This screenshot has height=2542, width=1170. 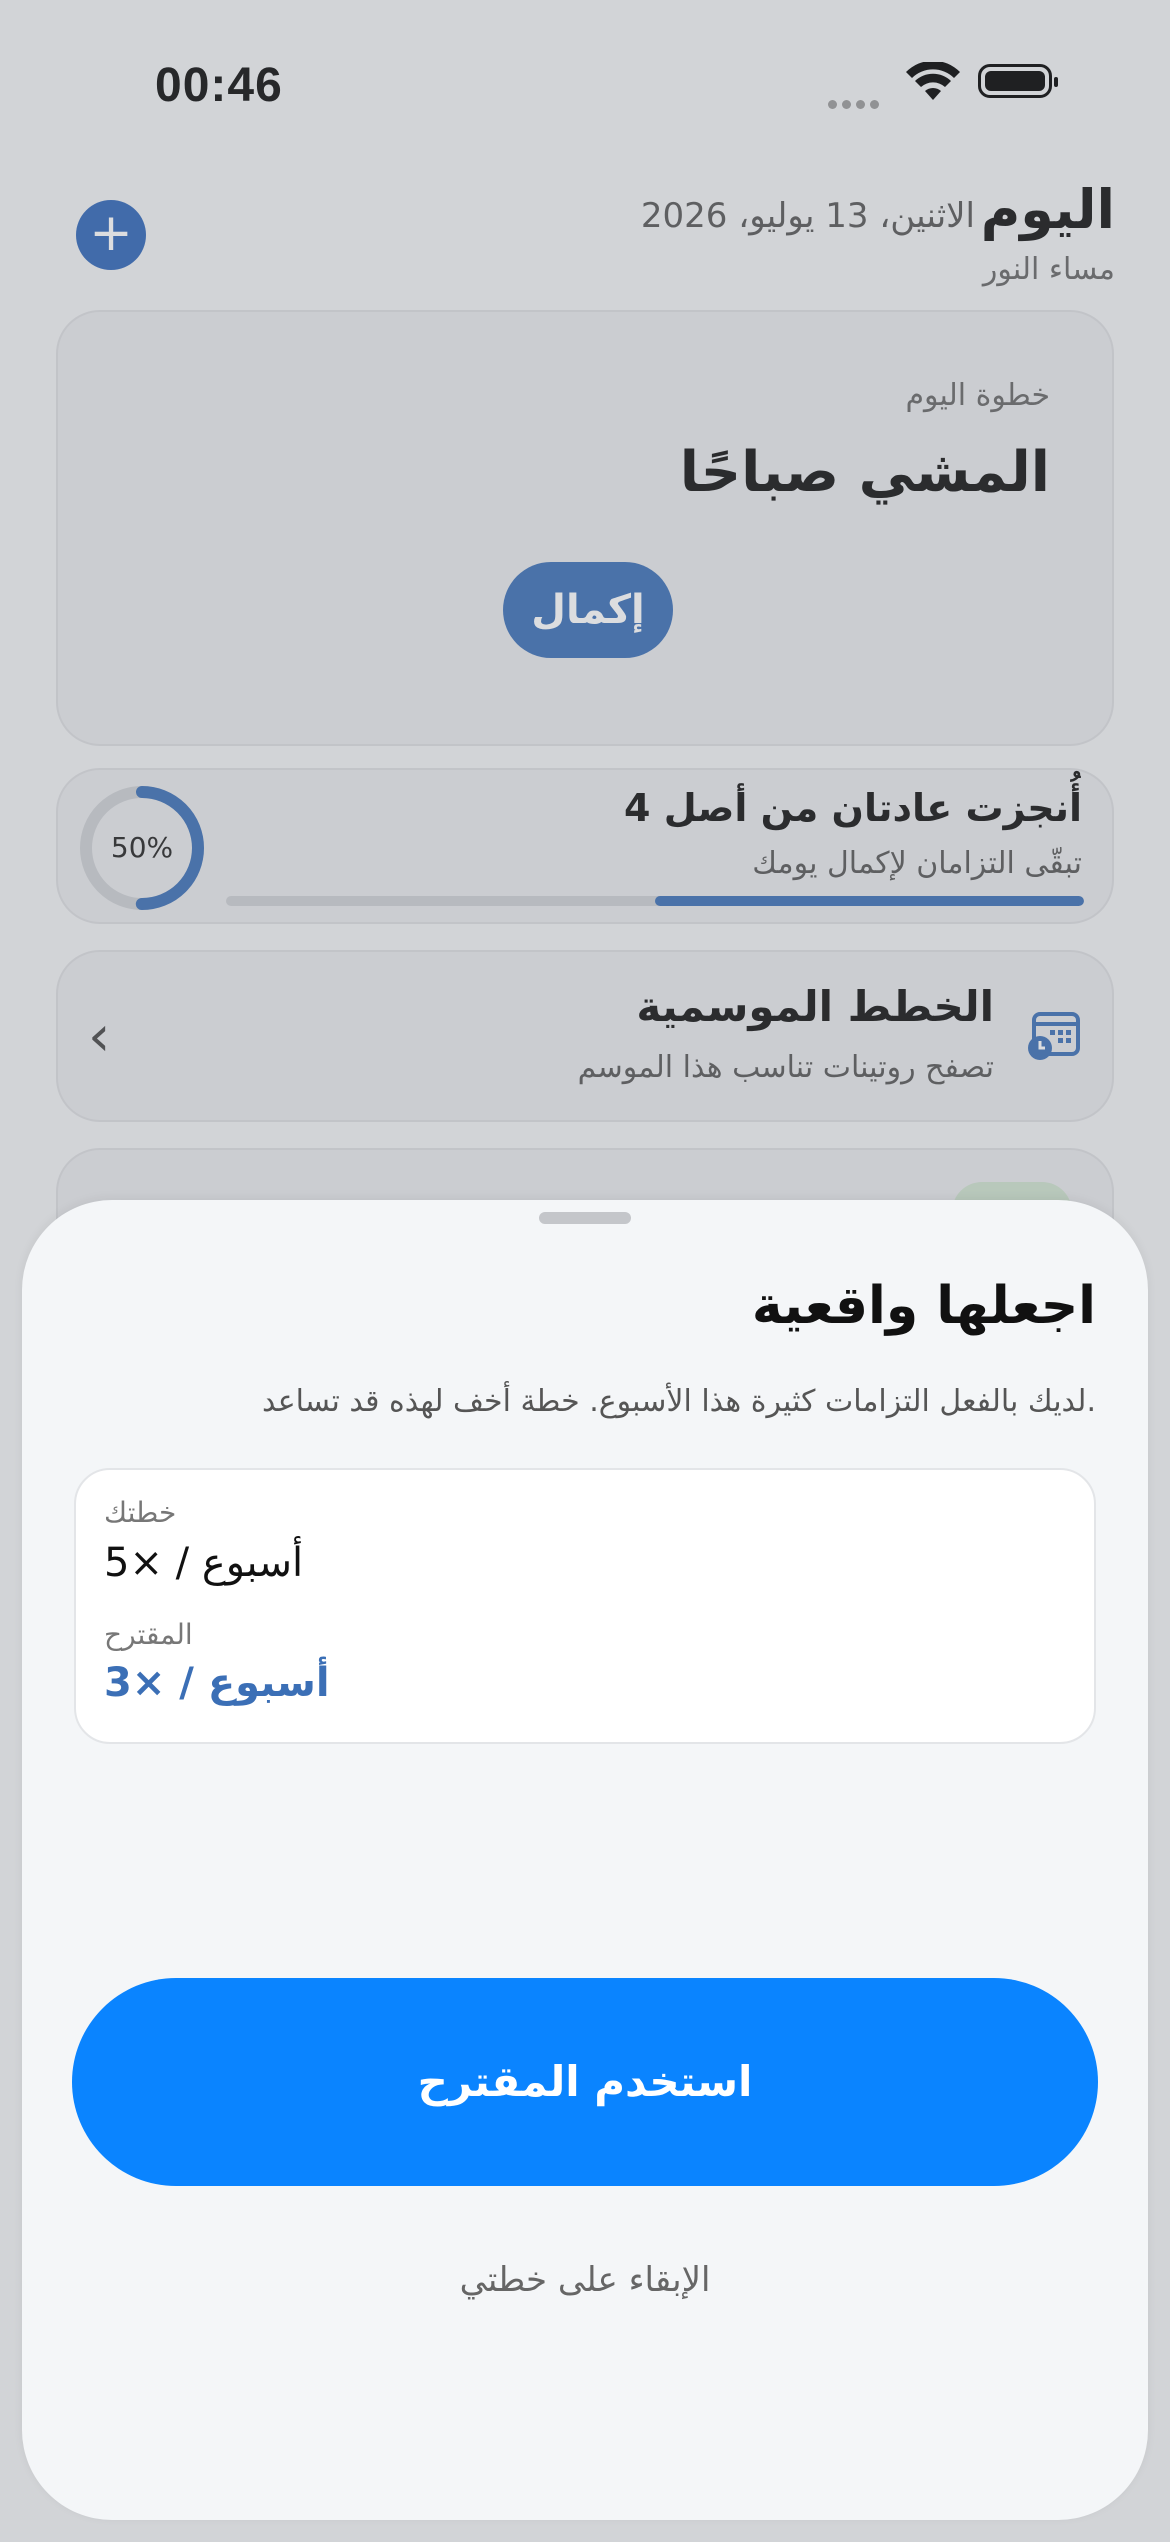 What do you see at coordinates (585, 2280) in the screenshot?
I see `keep-my-plan-button: الإبقاء على خطتي` at bounding box center [585, 2280].